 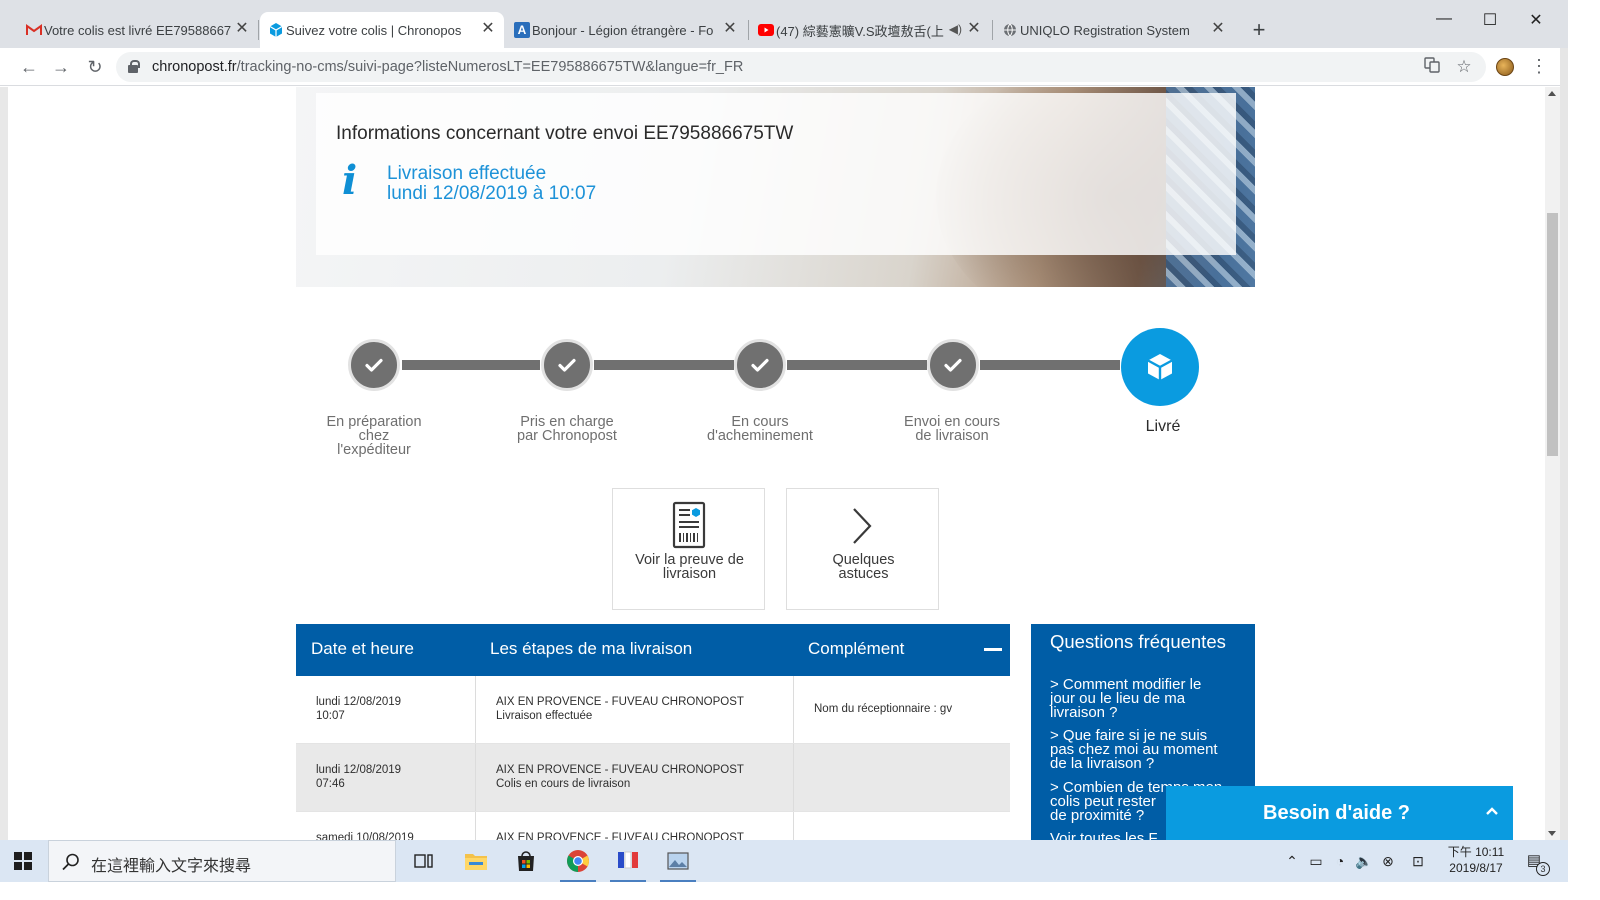 What do you see at coordinates (1552, 833) in the screenshot?
I see `scroll-down-arrow-icon` at bounding box center [1552, 833].